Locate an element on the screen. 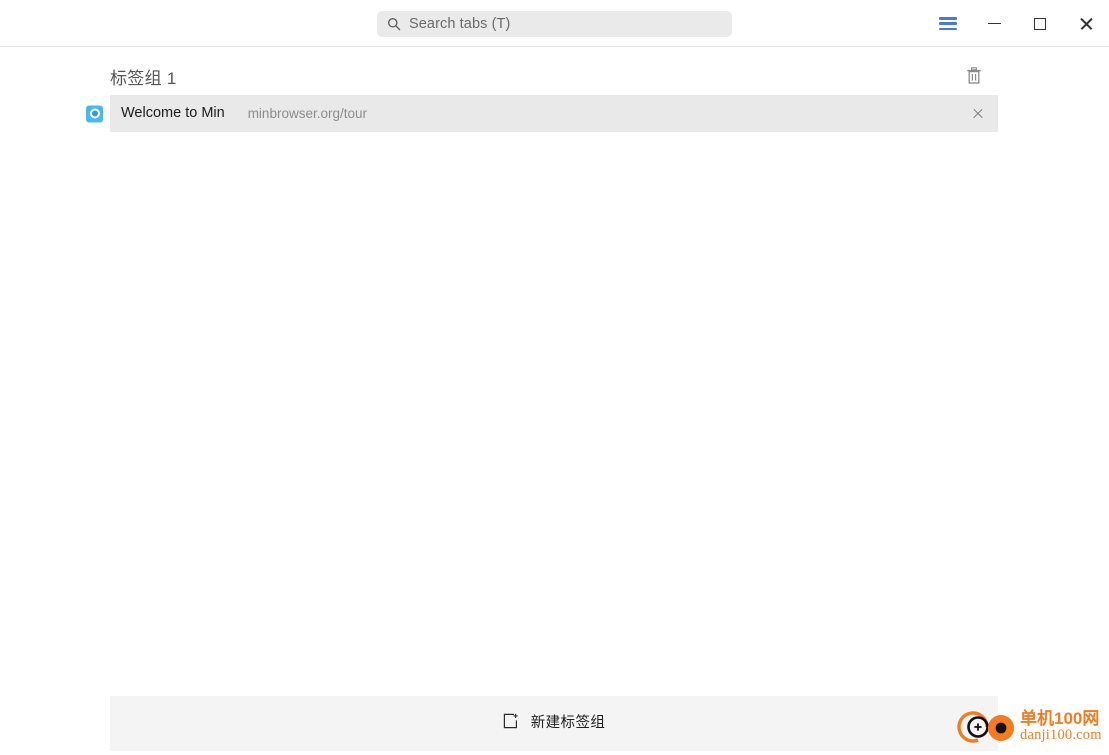 Image resolution: width=1109 pixels, height=755 pixels. minimize-icon is located at coordinates (994, 23).